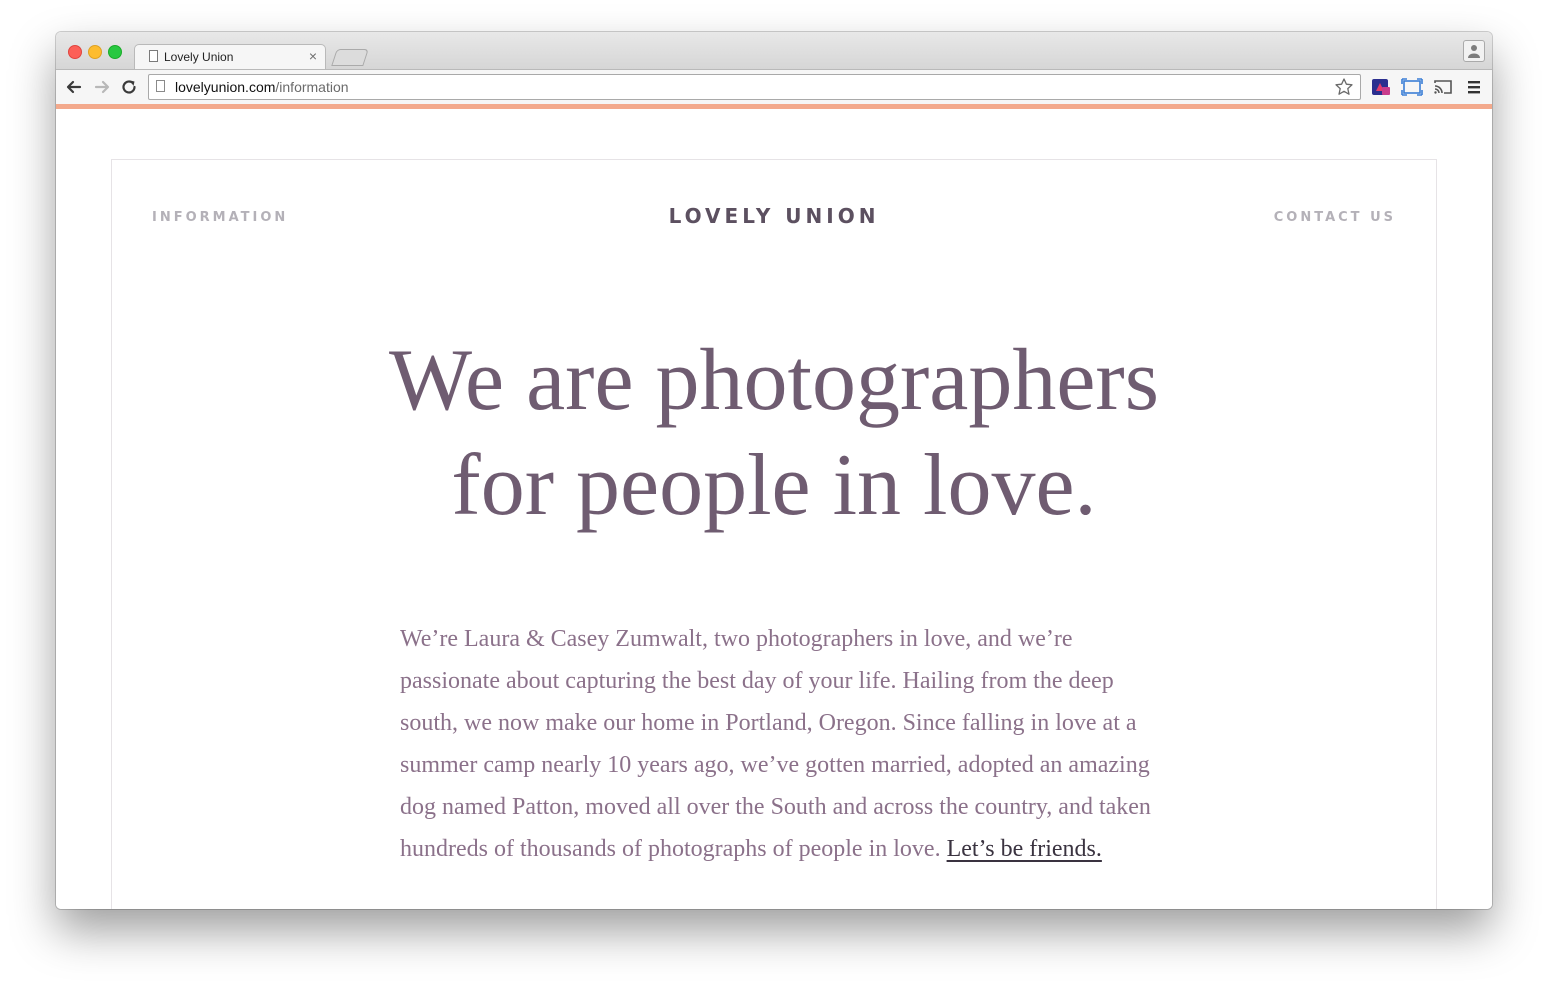 This screenshot has height=989, width=1548. What do you see at coordinates (754, 87) in the screenshot?
I see `address-bar: lovelyunion.com/information` at bounding box center [754, 87].